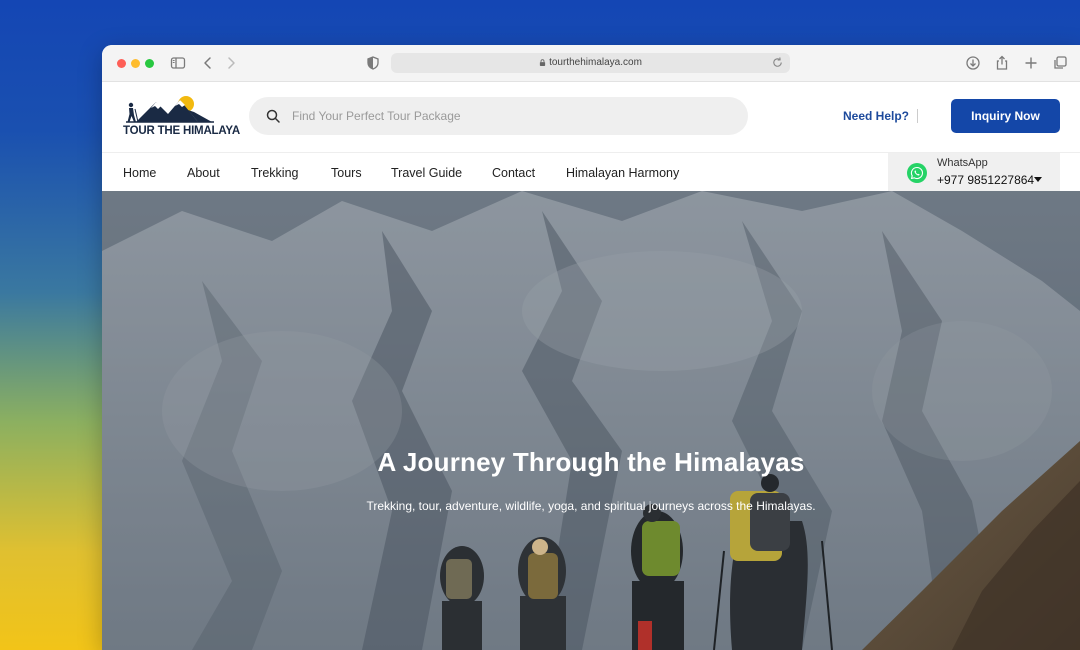 The height and width of the screenshot is (650, 1080). I want to click on tab-overview-icon, so click(1060, 63).